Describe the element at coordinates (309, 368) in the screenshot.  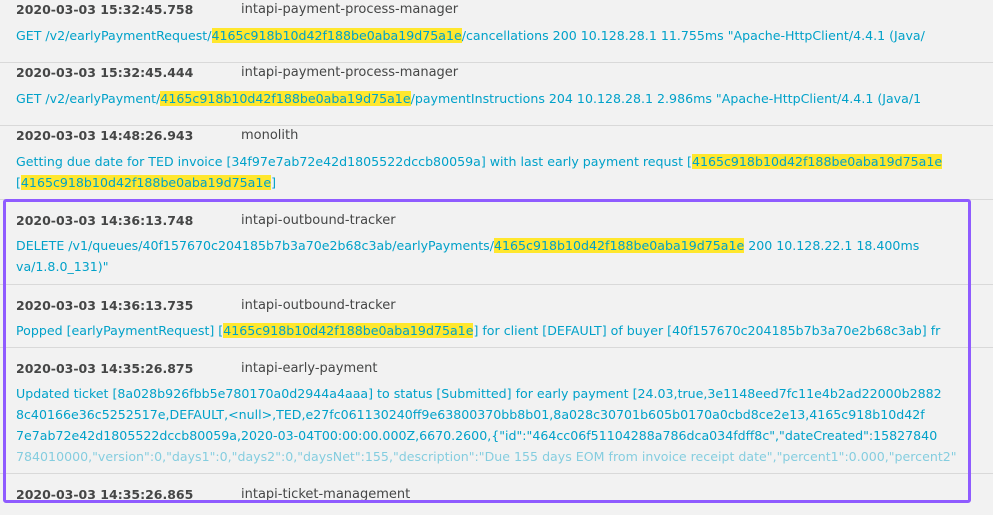
I see `log-service: intapi-early-payment` at that location.